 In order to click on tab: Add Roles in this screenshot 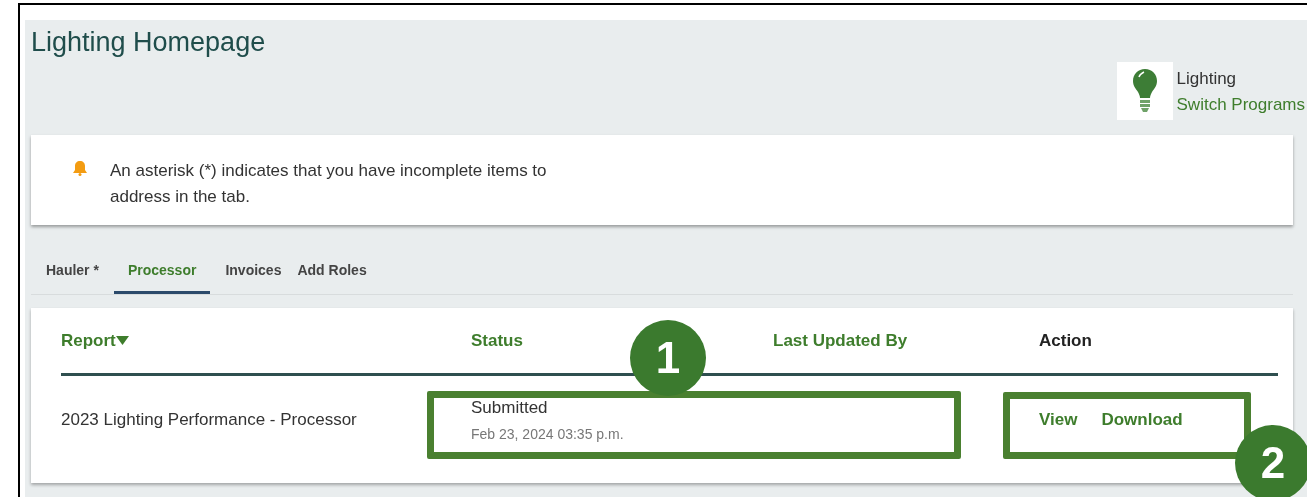, I will do `click(332, 274)`.